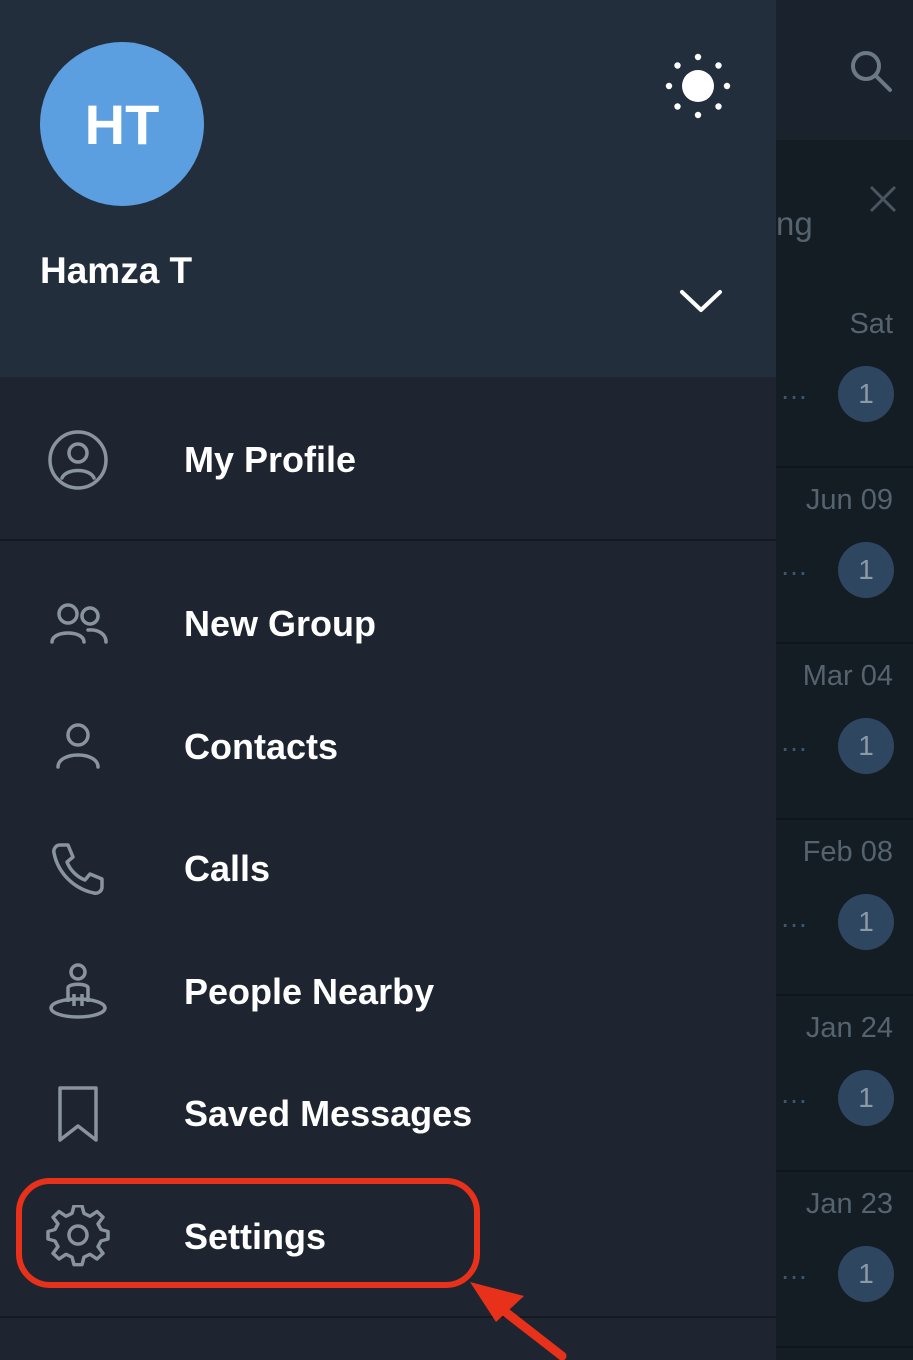  What do you see at coordinates (78, 991) in the screenshot?
I see `people-nearby-icon` at bounding box center [78, 991].